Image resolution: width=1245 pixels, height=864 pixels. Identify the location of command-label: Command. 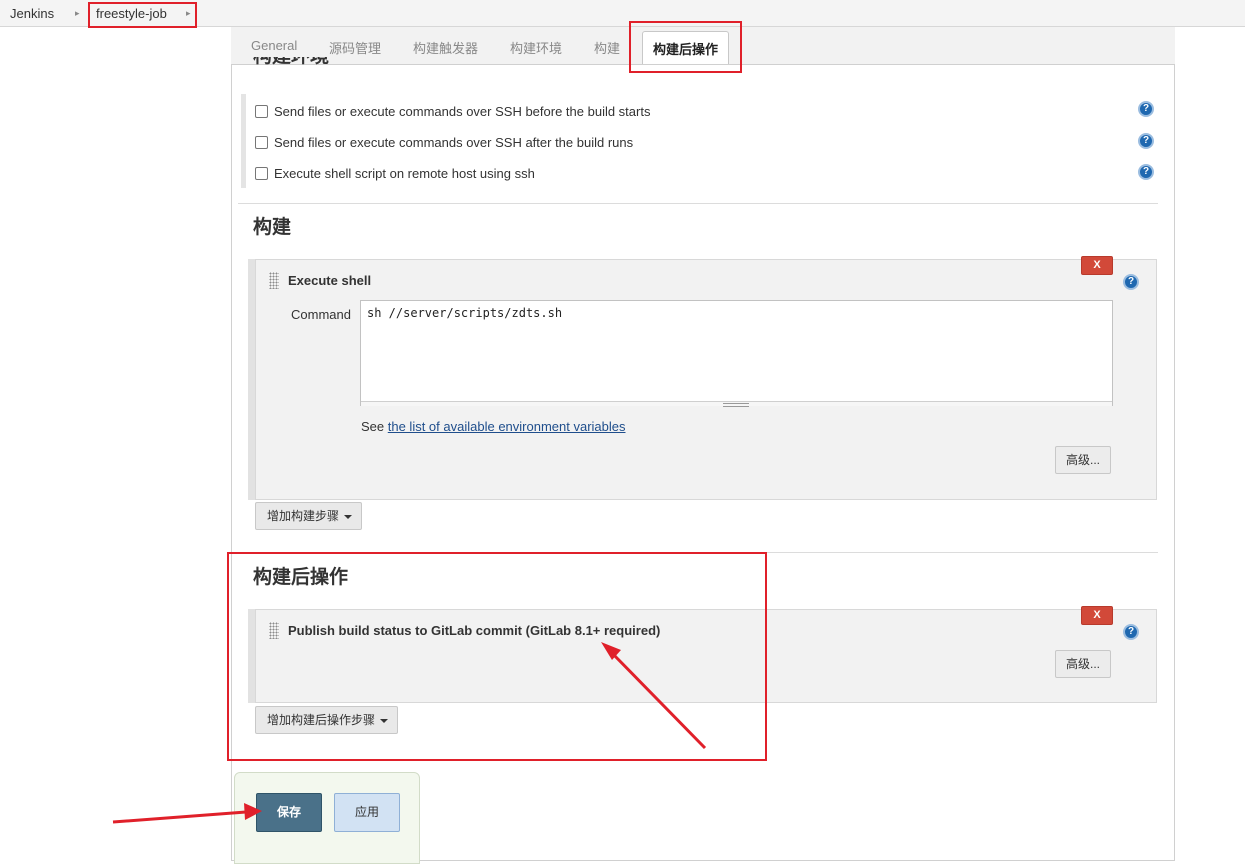
(321, 314).